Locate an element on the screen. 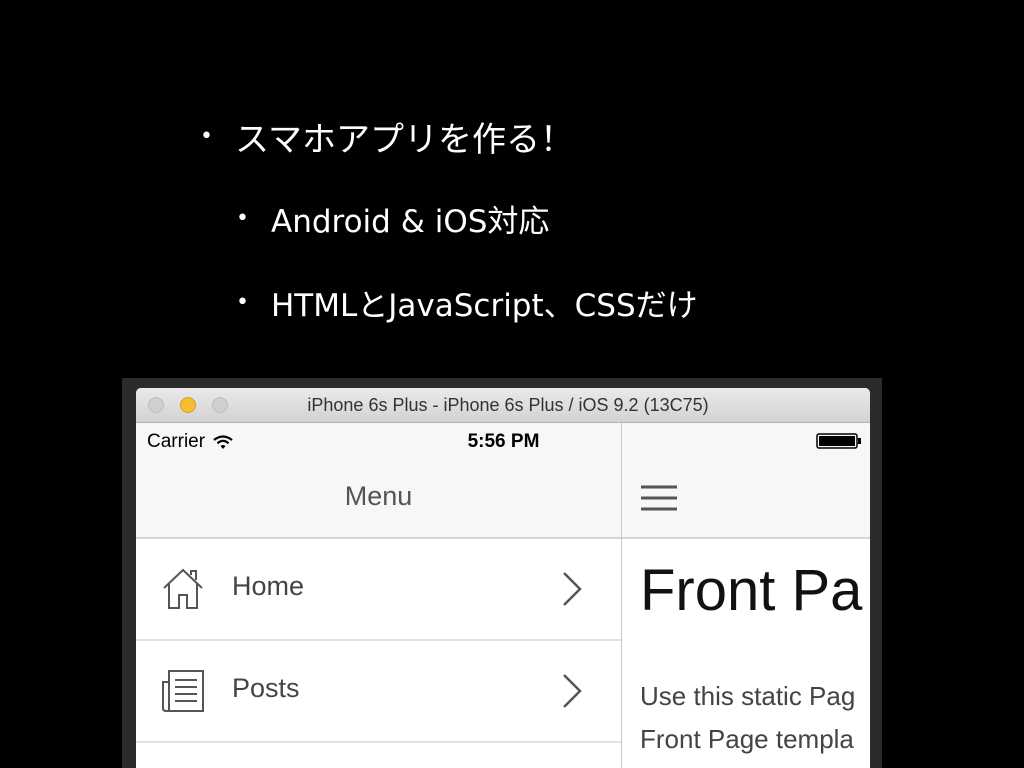 The width and height of the screenshot is (1024, 768). body-line: Use this static Pag is located at coordinates (748, 696).